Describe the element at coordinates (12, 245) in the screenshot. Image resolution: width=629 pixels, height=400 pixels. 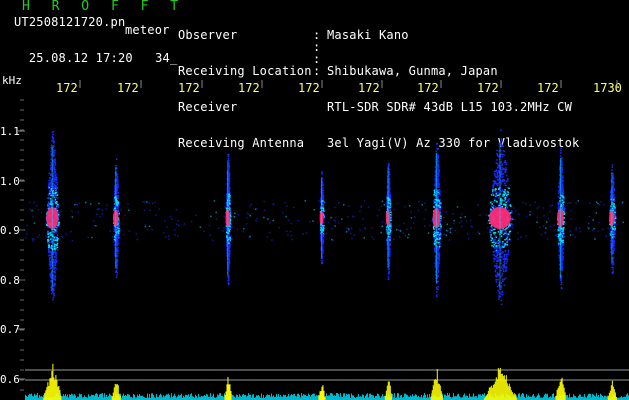
I see `frequency-axis: 1.11.00.90.80.70.6` at that location.